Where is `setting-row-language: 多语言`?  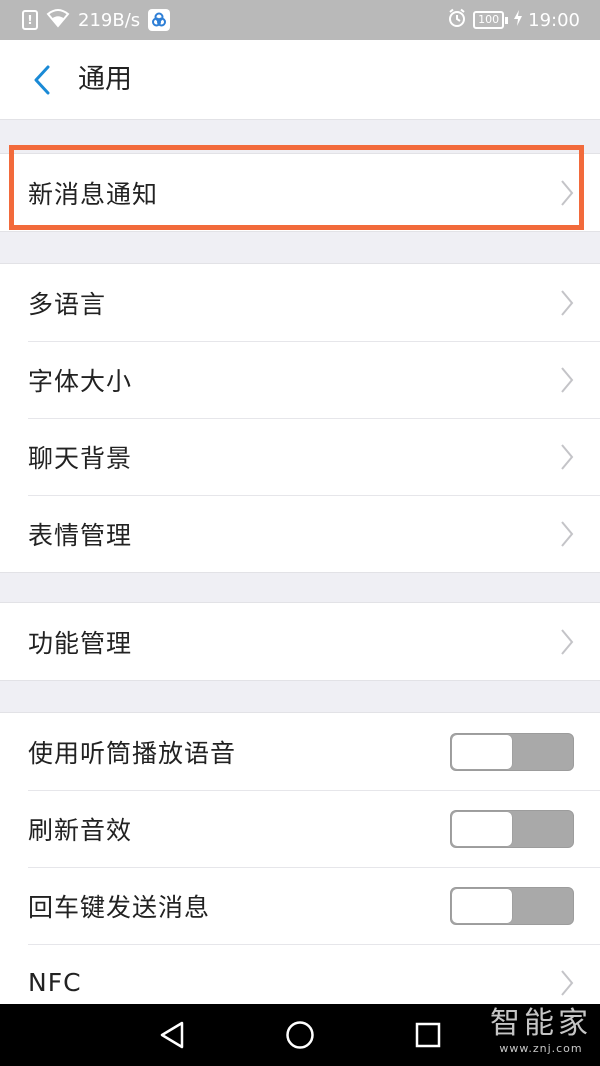 setting-row-language: 多语言 is located at coordinates (300, 302).